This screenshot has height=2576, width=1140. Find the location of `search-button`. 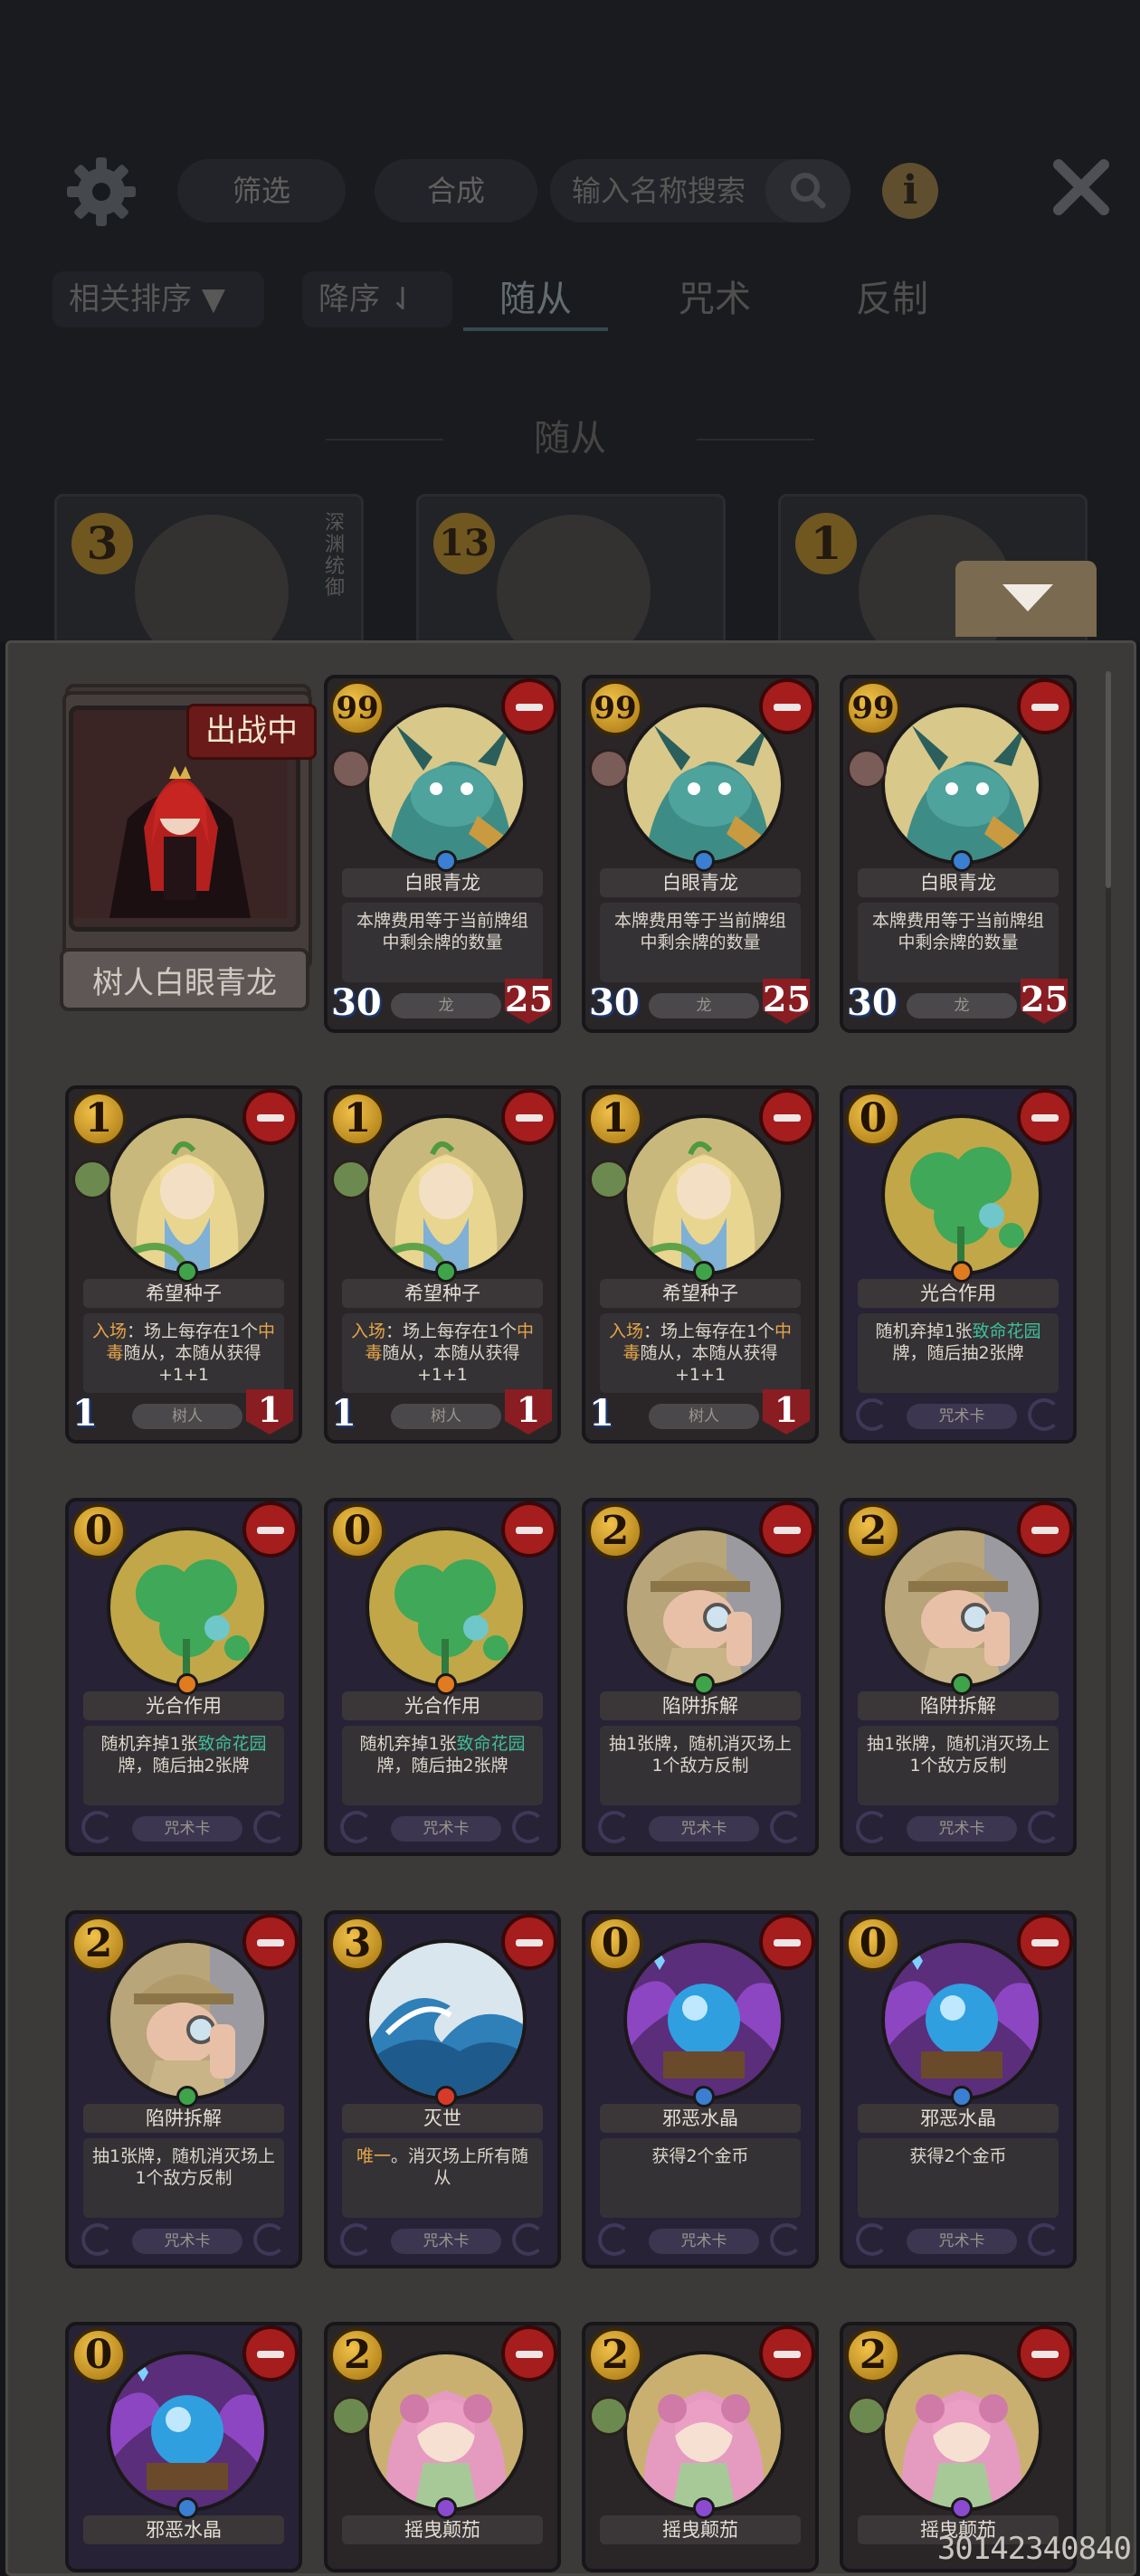

search-button is located at coordinates (808, 191).